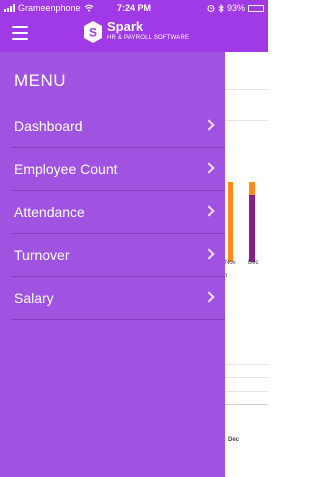 The image size is (320, 477). Describe the element at coordinates (66, 169) in the screenshot. I see `menu-item-label: Employee Count` at that location.